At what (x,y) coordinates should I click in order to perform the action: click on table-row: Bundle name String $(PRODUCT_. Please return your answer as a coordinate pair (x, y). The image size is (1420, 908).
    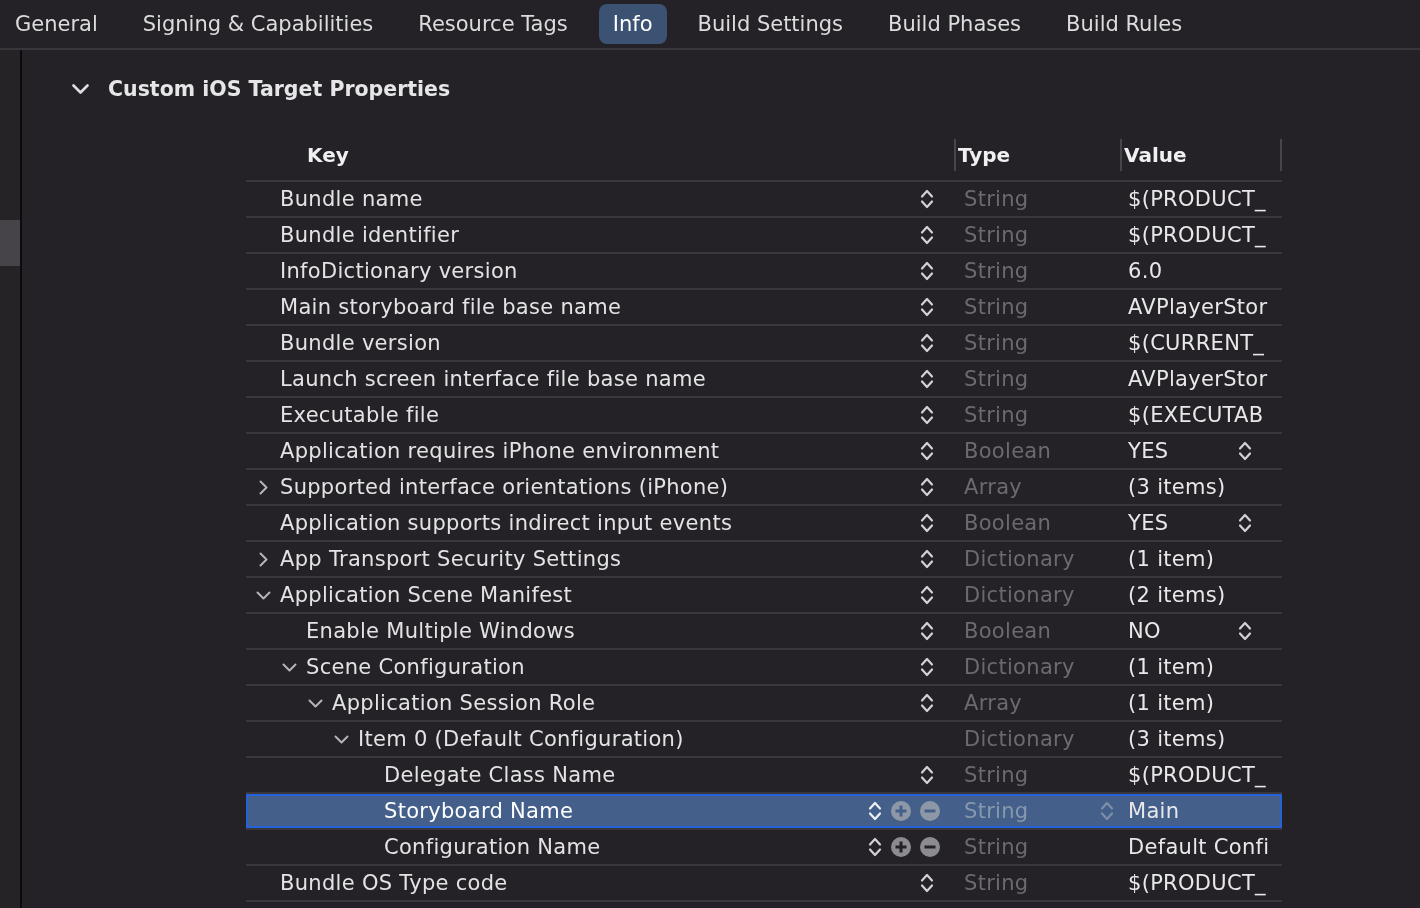
    Looking at the image, I should click on (764, 200).